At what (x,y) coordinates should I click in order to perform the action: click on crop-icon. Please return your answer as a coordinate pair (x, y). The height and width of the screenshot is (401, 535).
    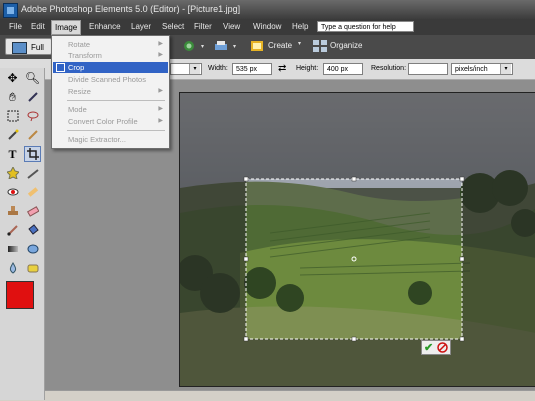
    Looking at the image, I should click on (32, 154).